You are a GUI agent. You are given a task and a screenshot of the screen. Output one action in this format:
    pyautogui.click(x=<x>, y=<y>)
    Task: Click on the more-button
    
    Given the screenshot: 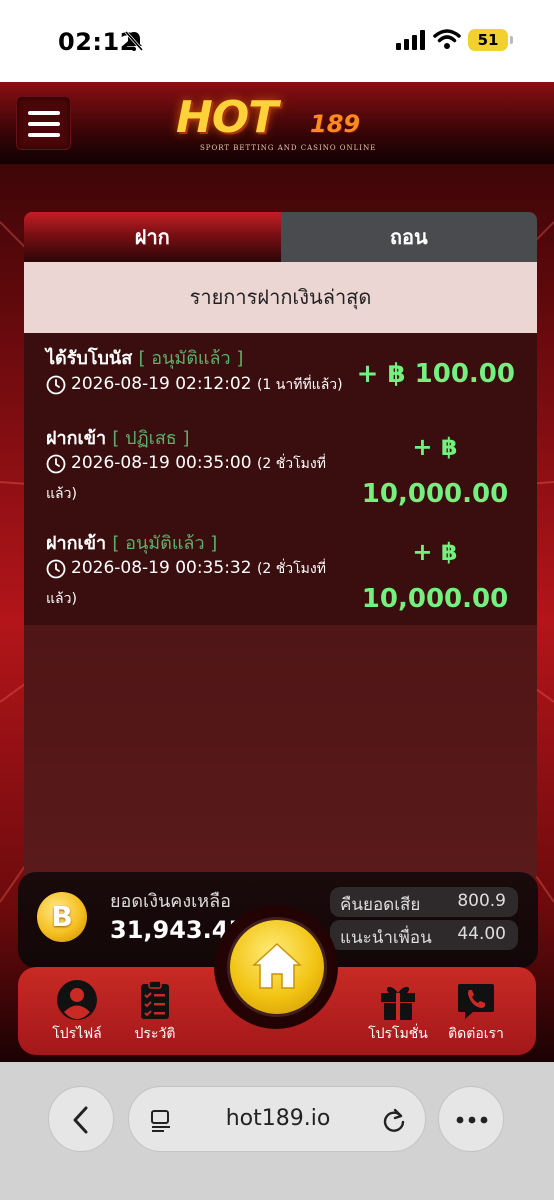 What is the action you would take?
    pyautogui.click(x=471, y=1119)
    